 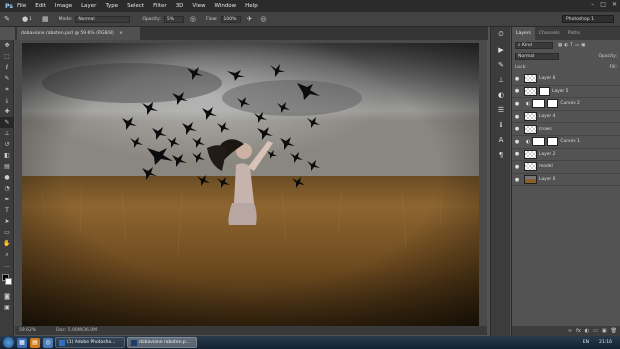 I want to click on minimize-button: –, so click(x=592, y=4).